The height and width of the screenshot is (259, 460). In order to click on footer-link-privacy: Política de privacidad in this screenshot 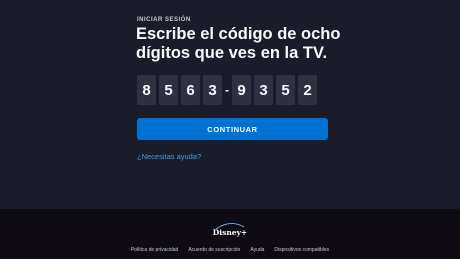, I will do `click(155, 250)`.